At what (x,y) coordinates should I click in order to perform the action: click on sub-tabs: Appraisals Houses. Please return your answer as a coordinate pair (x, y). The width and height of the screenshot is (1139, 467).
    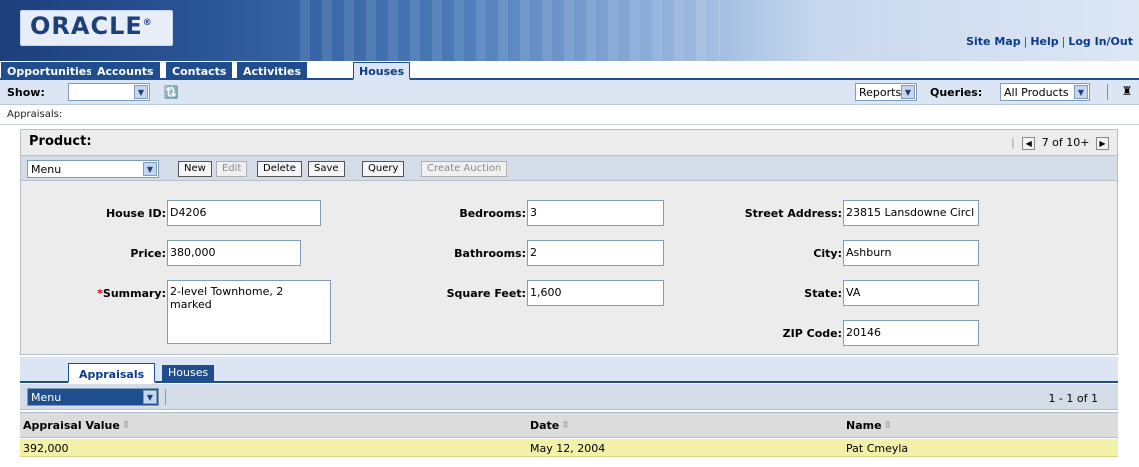
    Looking at the image, I should click on (569, 370).